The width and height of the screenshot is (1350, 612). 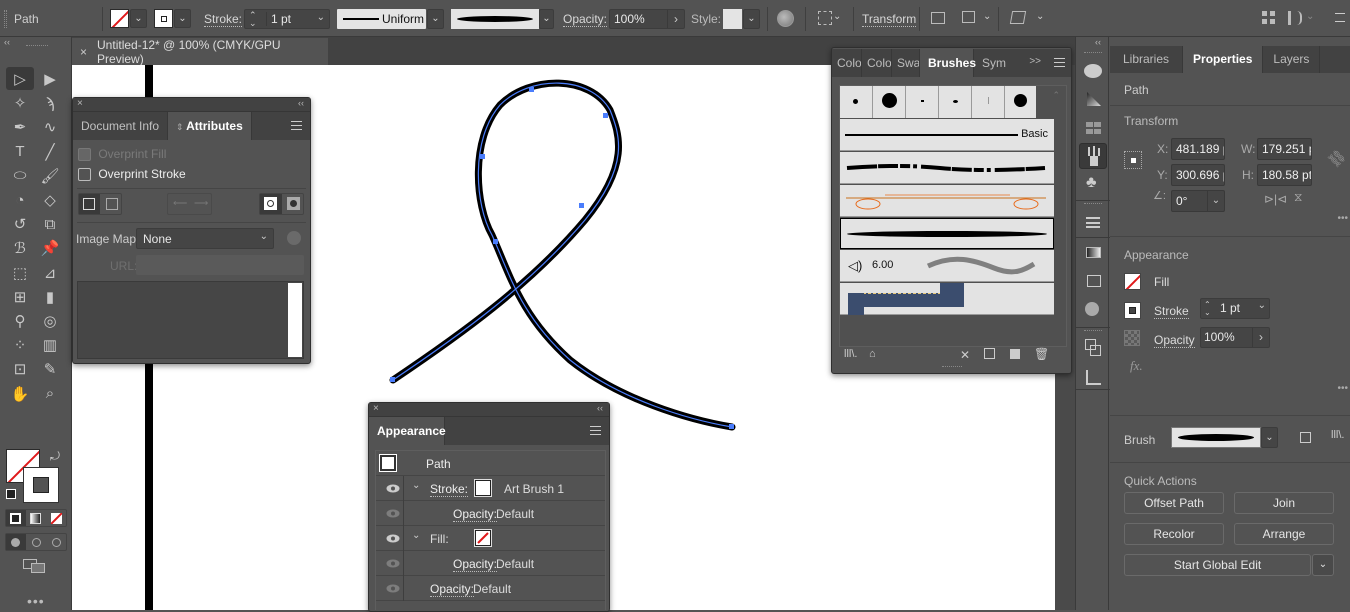 What do you see at coordinates (50, 176) in the screenshot?
I see `paintbrush-tool-icon: 🖌` at bounding box center [50, 176].